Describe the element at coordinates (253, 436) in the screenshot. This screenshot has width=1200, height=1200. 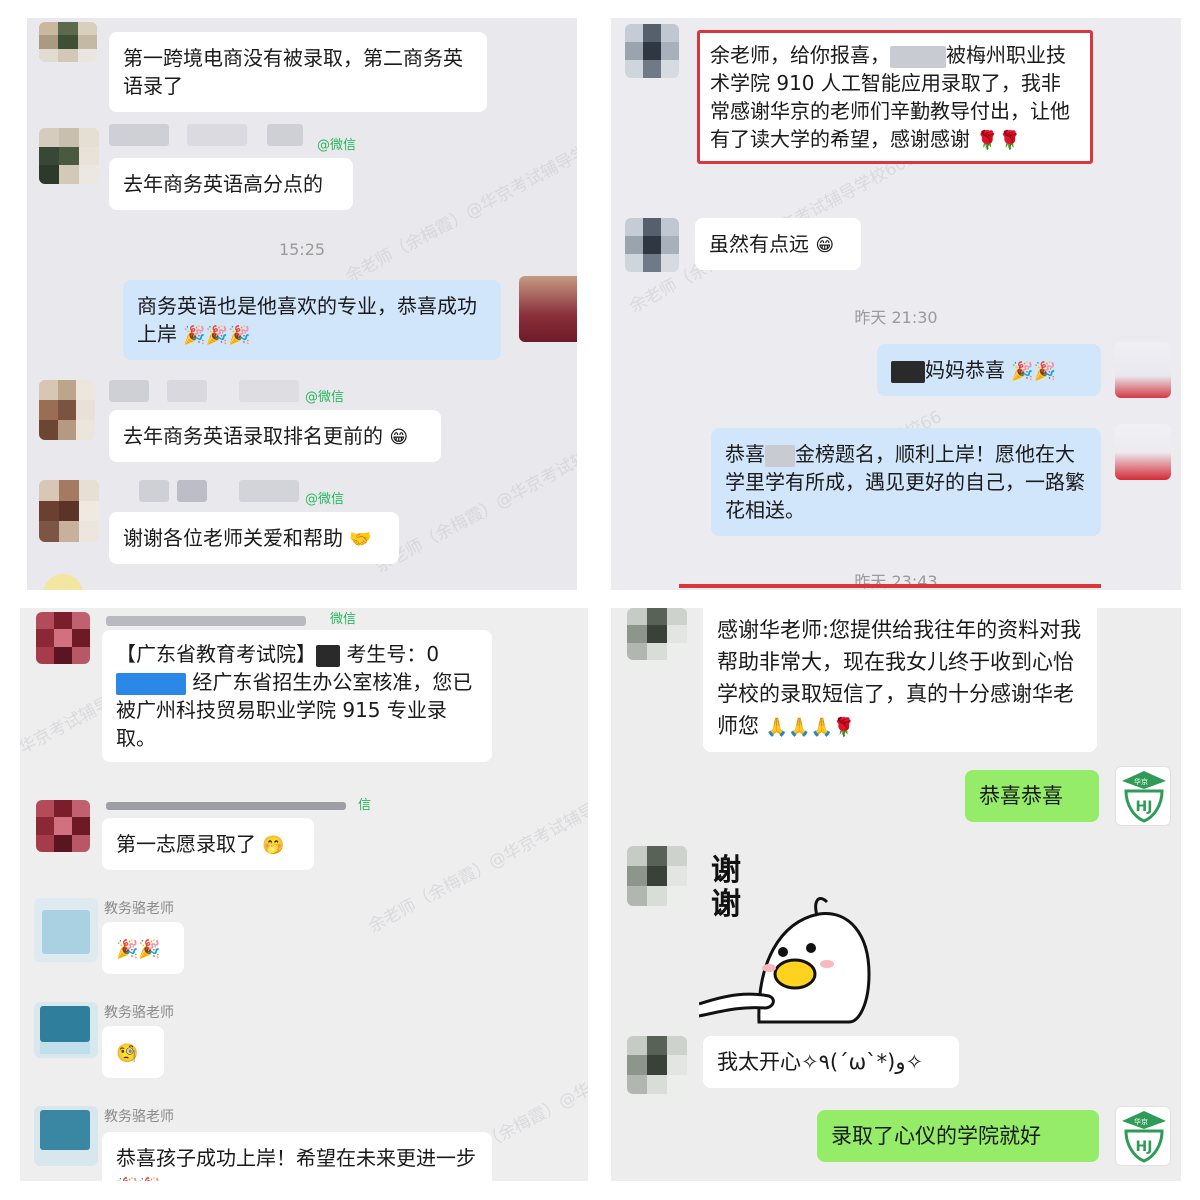
I see `message-text: 去年商务英语录取排名更前的` at that location.